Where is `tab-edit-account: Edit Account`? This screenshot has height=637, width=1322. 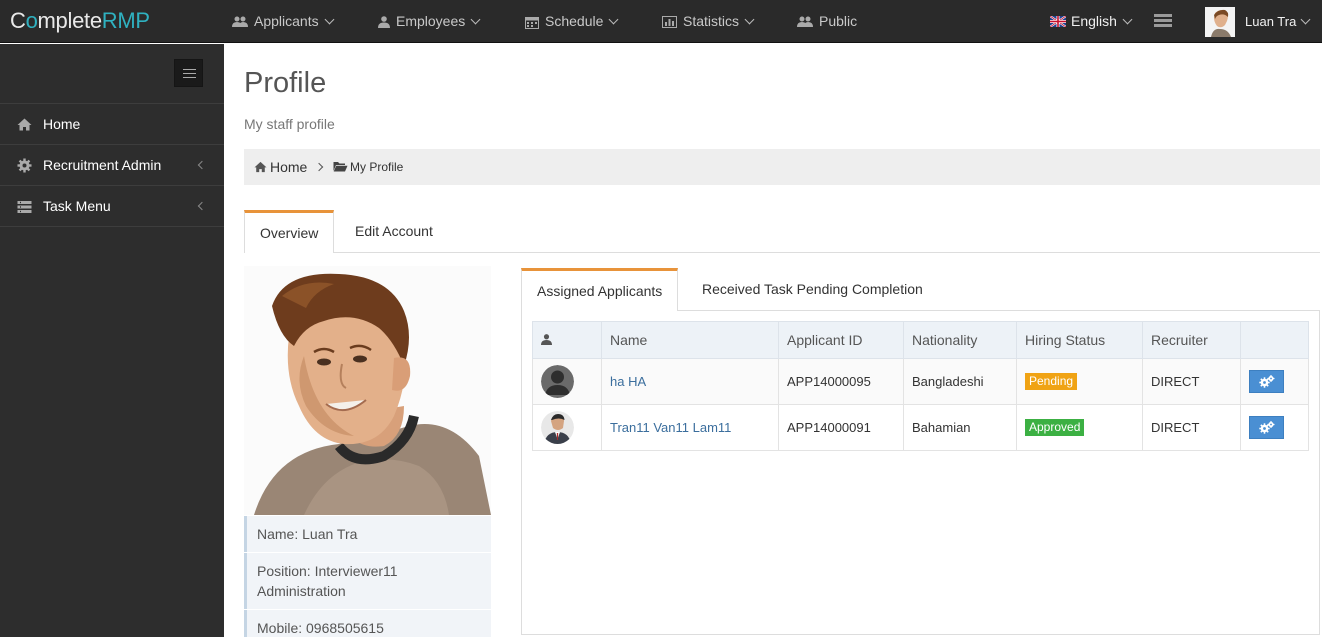
tab-edit-account: Edit Account is located at coordinates (394, 231).